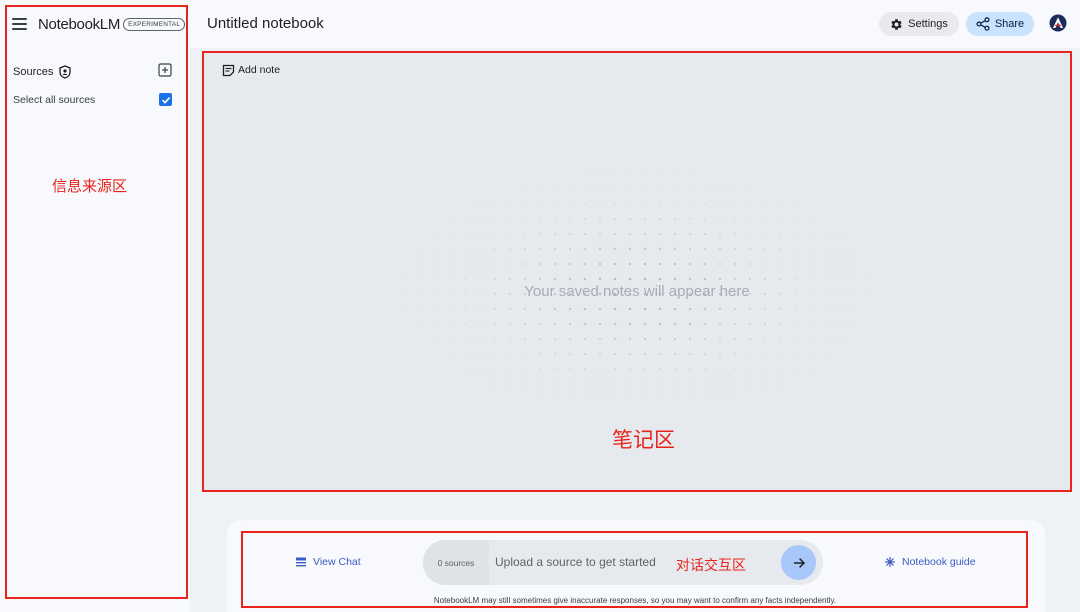 Image resolution: width=1080 pixels, height=612 pixels. Describe the element at coordinates (265, 23) in the screenshot. I see `notebook-title: Untitled notebook` at that location.